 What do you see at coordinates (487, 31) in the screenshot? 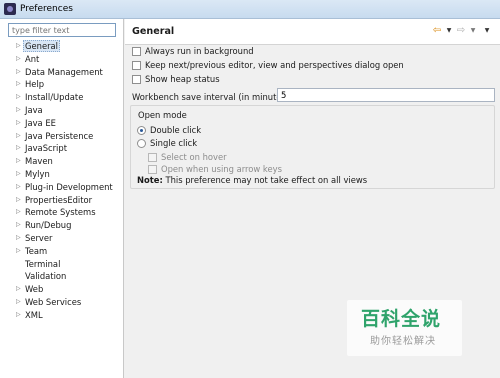
I see `view-menu-icon: ▼` at bounding box center [487, 31].